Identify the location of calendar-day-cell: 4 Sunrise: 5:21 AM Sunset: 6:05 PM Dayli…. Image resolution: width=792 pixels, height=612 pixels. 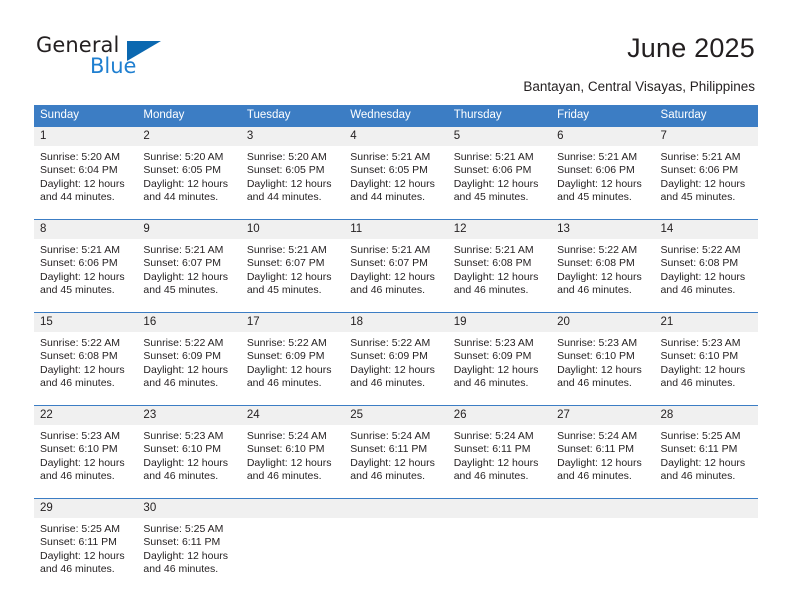
(396, 173).